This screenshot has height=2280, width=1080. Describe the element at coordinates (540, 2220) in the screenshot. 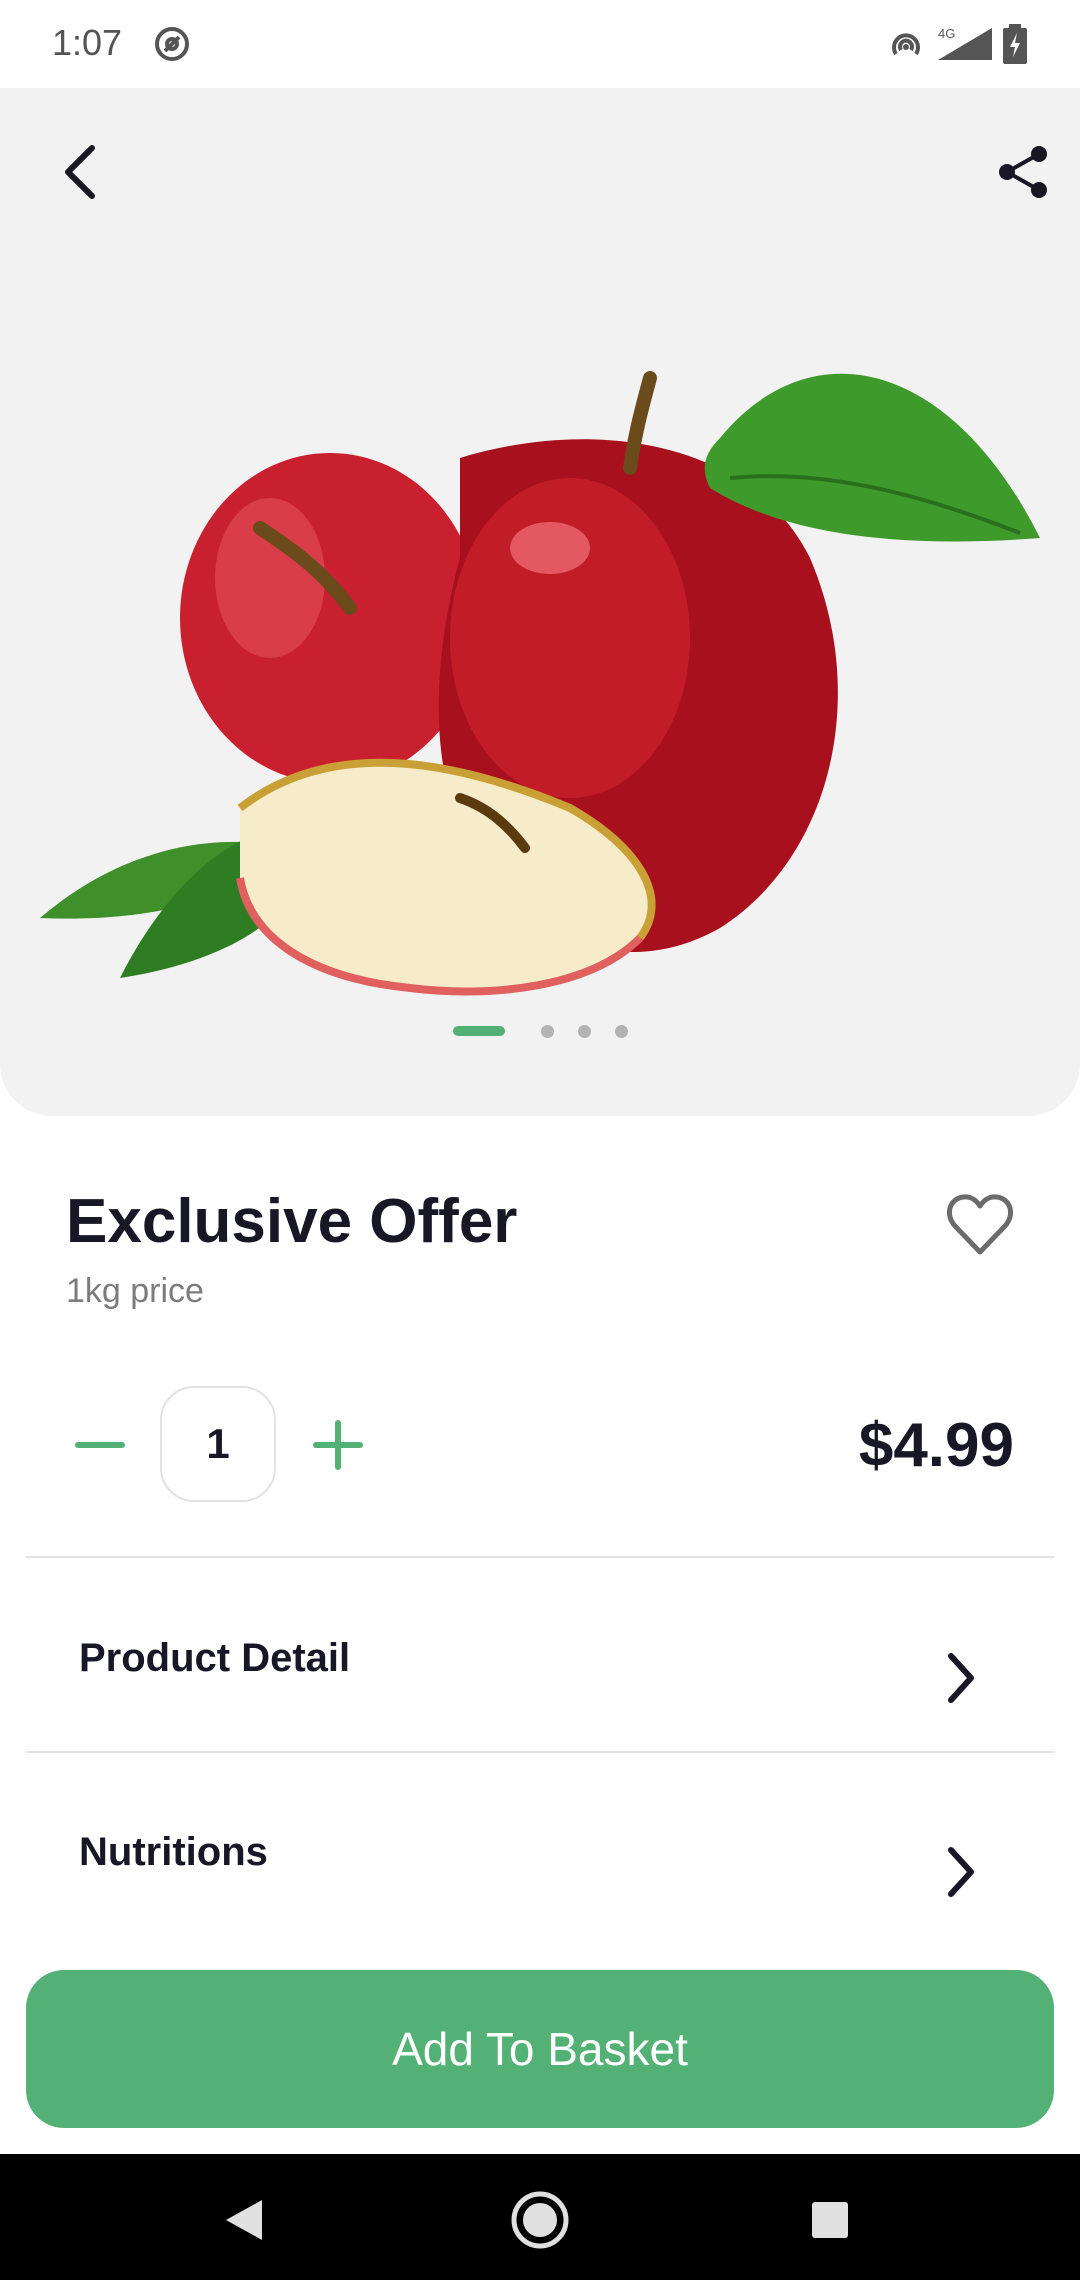

I see `nav-home-icon` at that location.